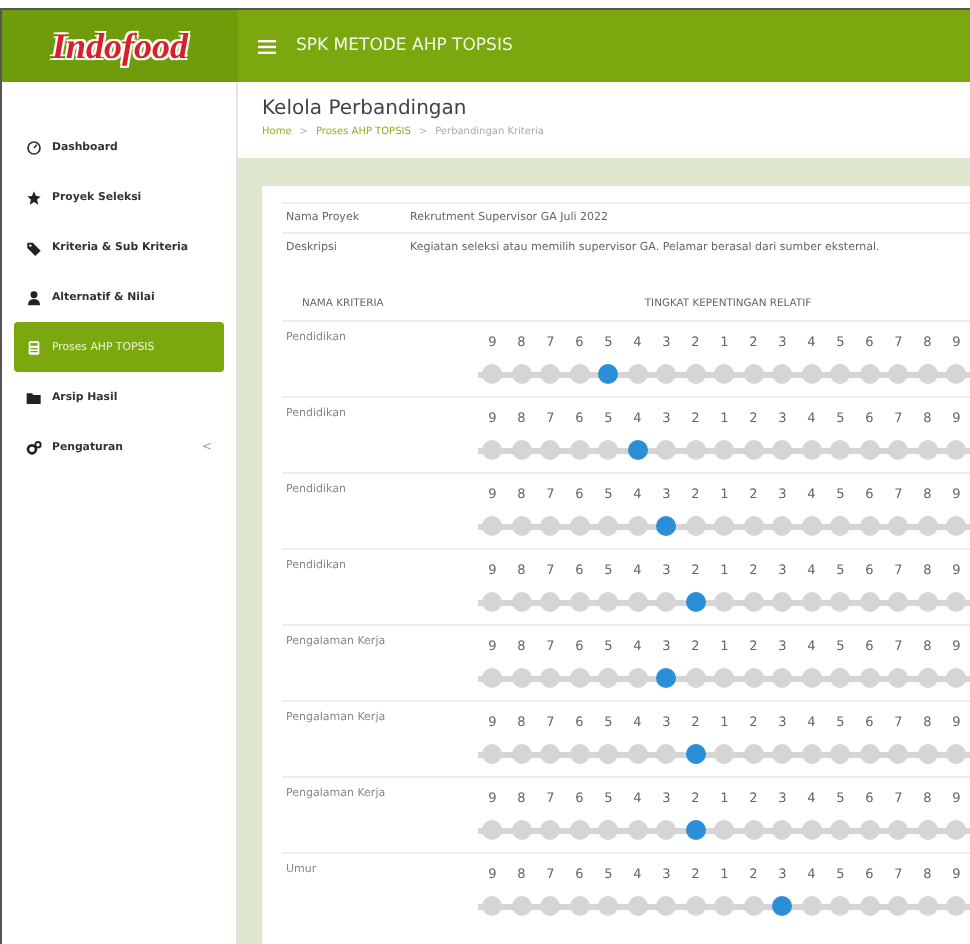  What do you see at coordinates (267, 46) in the screenshot?
I see `menu-icon` at bounding box center [267, 46].